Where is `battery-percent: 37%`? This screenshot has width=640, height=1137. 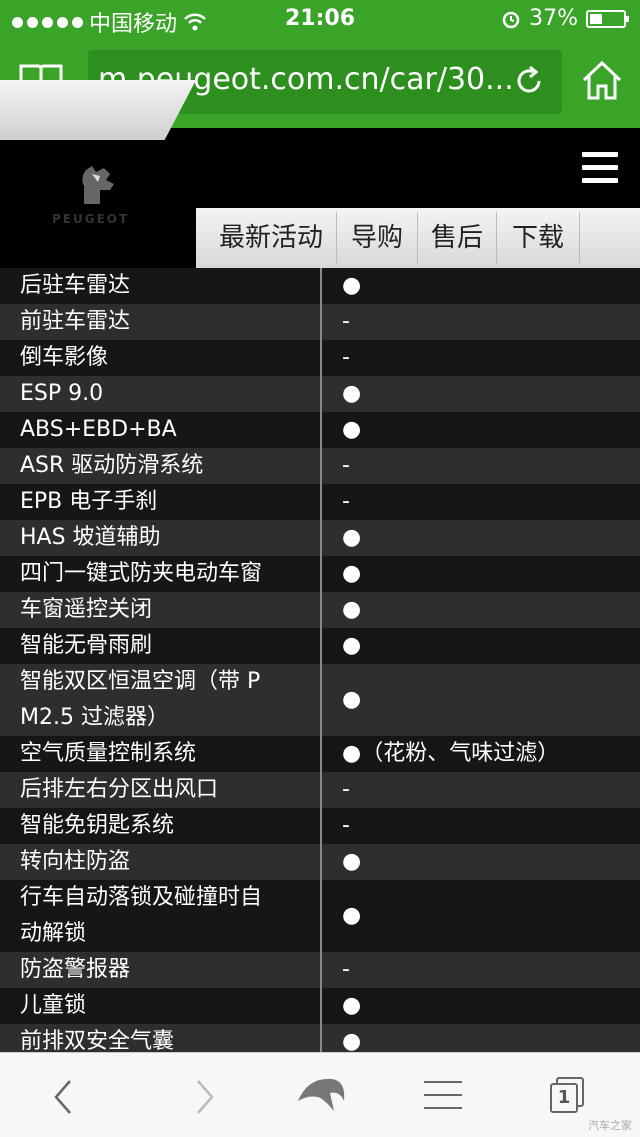
battery-percent: 37% is located at coordinates (553, 18).